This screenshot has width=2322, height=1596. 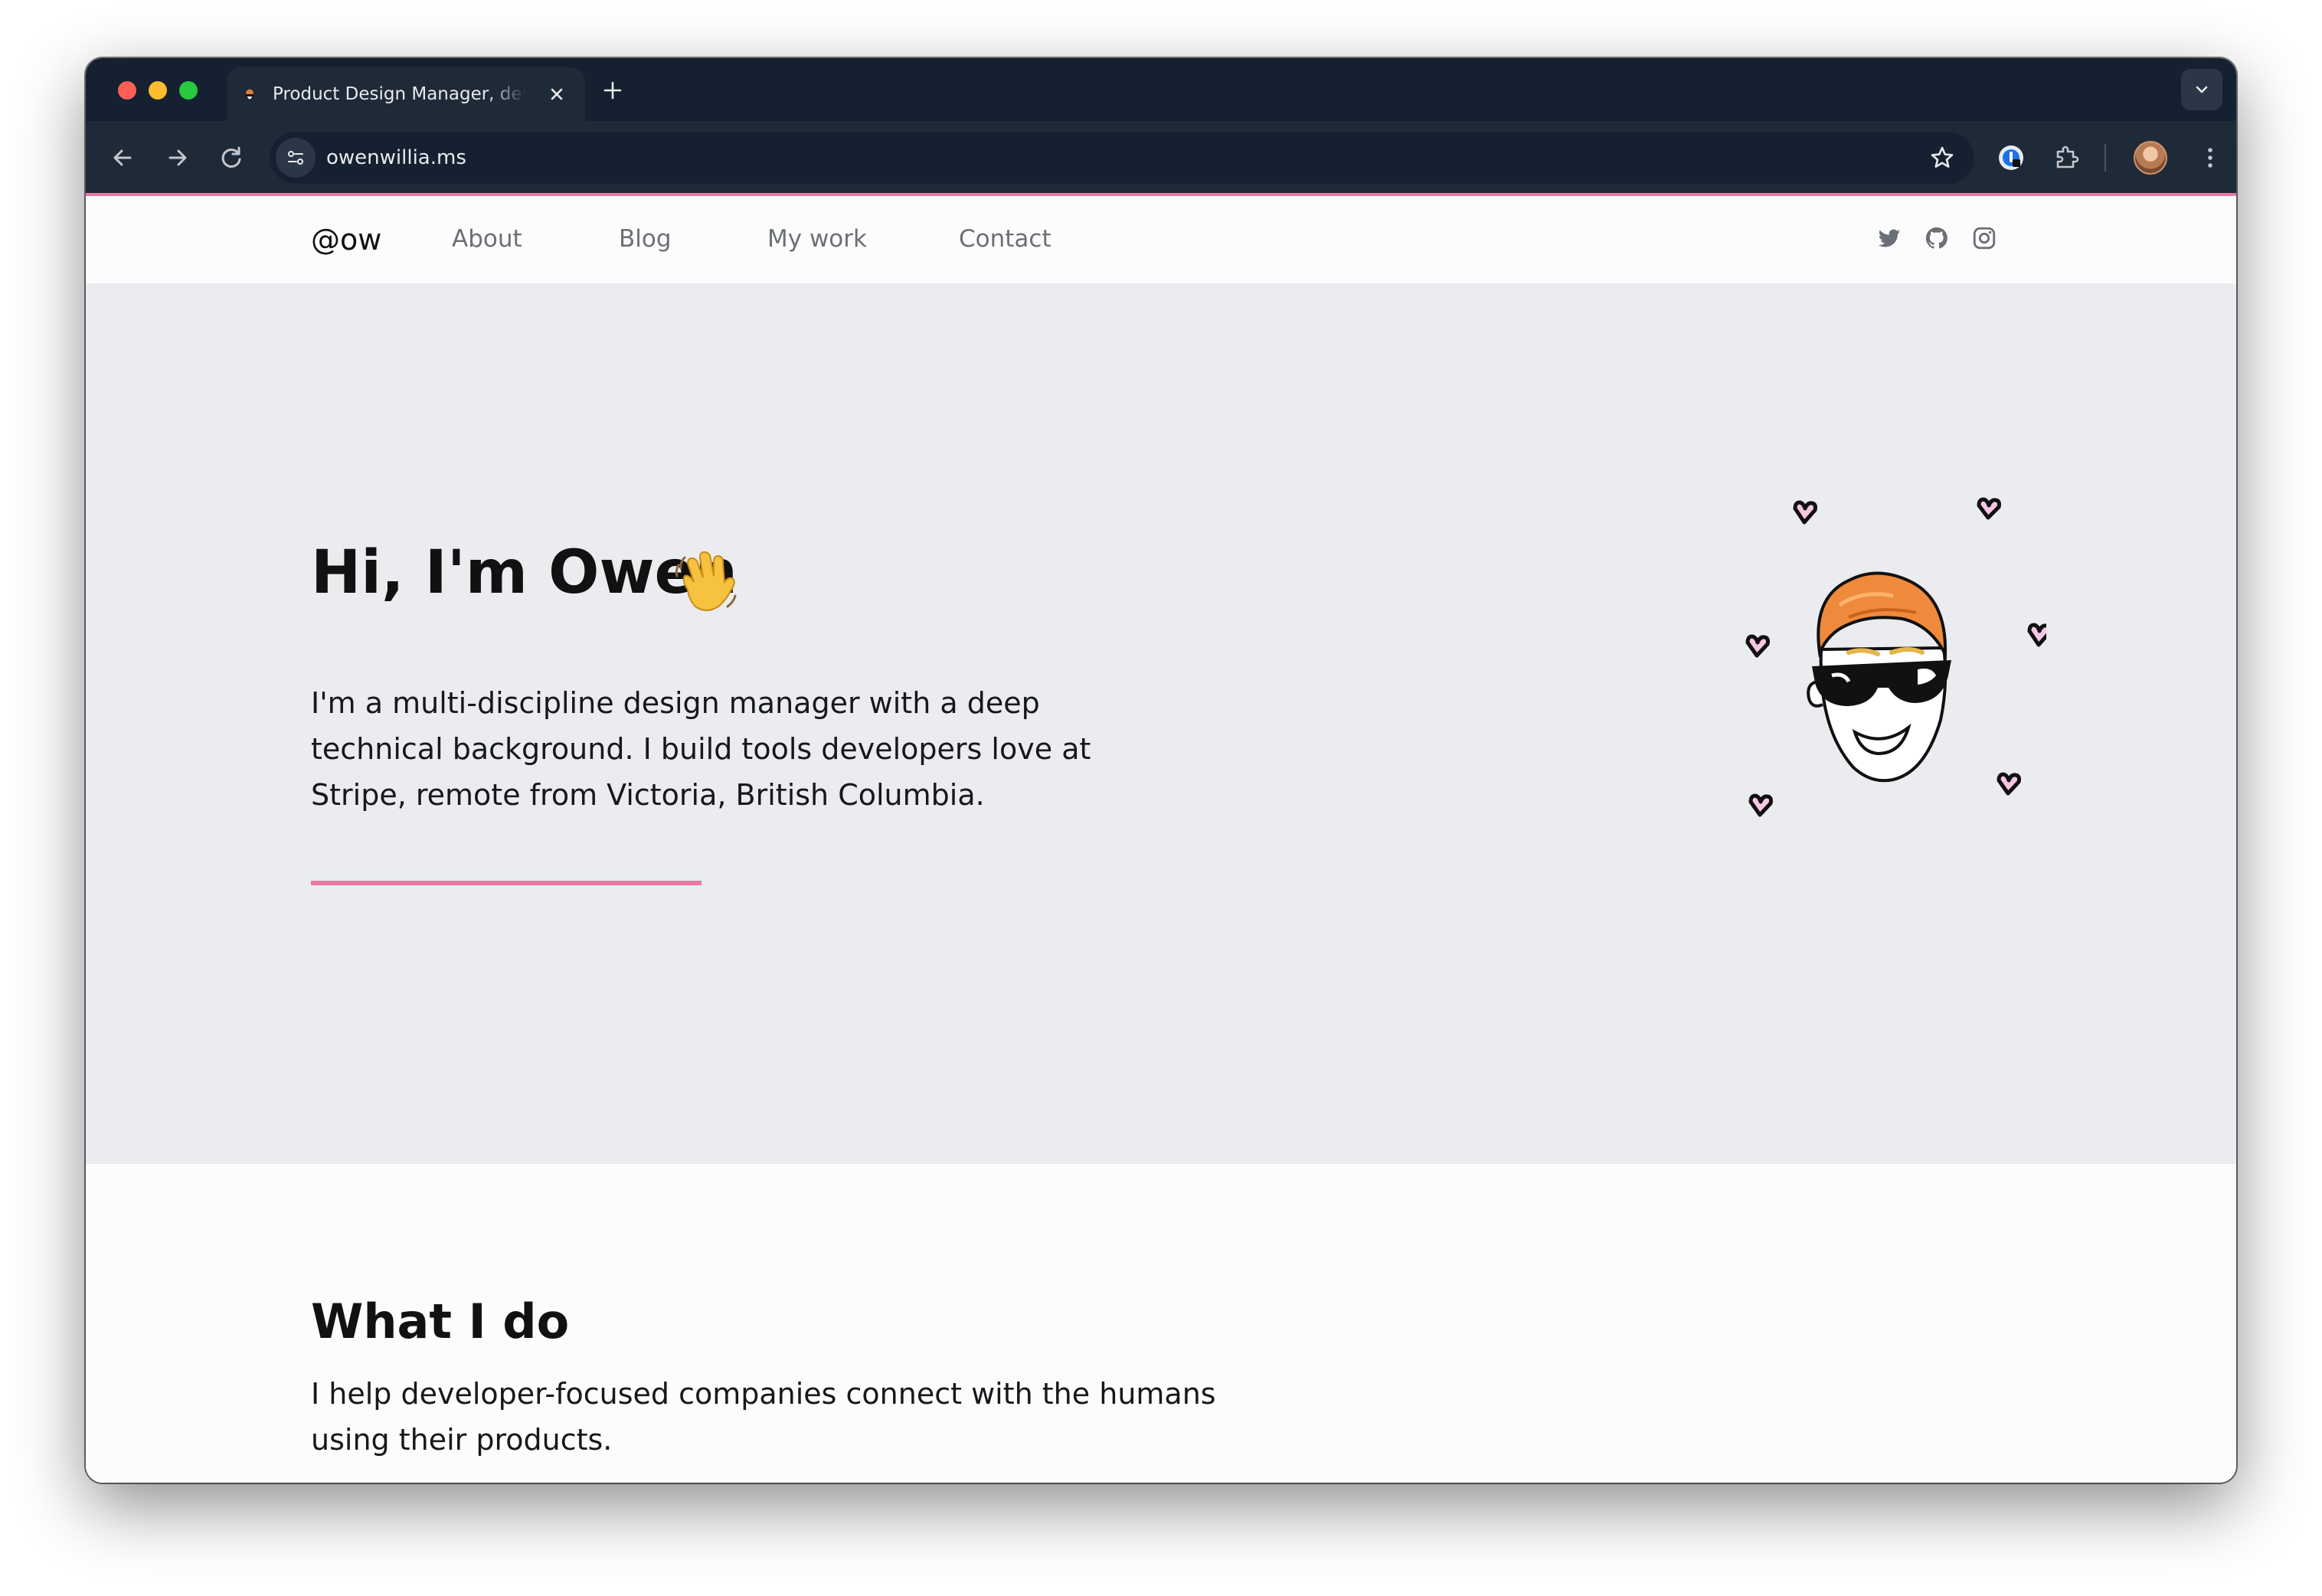 I want to click on tab-title: Product Design Manager, developer, so click(x=399, y=94).